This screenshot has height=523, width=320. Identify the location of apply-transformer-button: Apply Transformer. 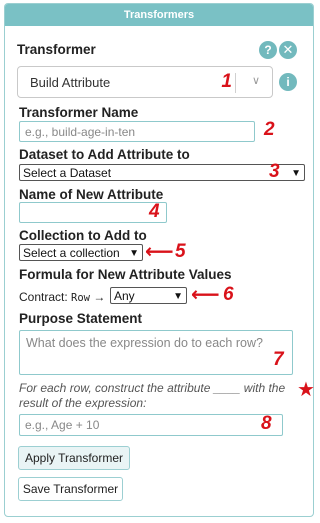
(74, 458).